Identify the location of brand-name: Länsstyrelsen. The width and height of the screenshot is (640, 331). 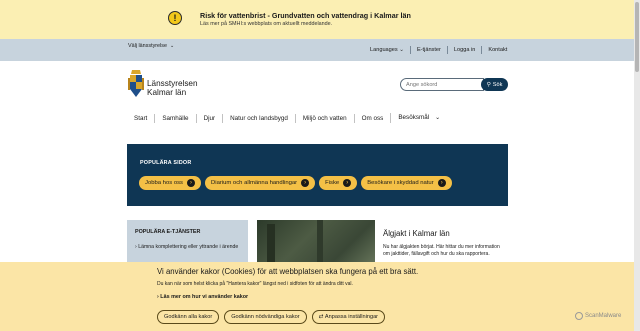
(172, 83).